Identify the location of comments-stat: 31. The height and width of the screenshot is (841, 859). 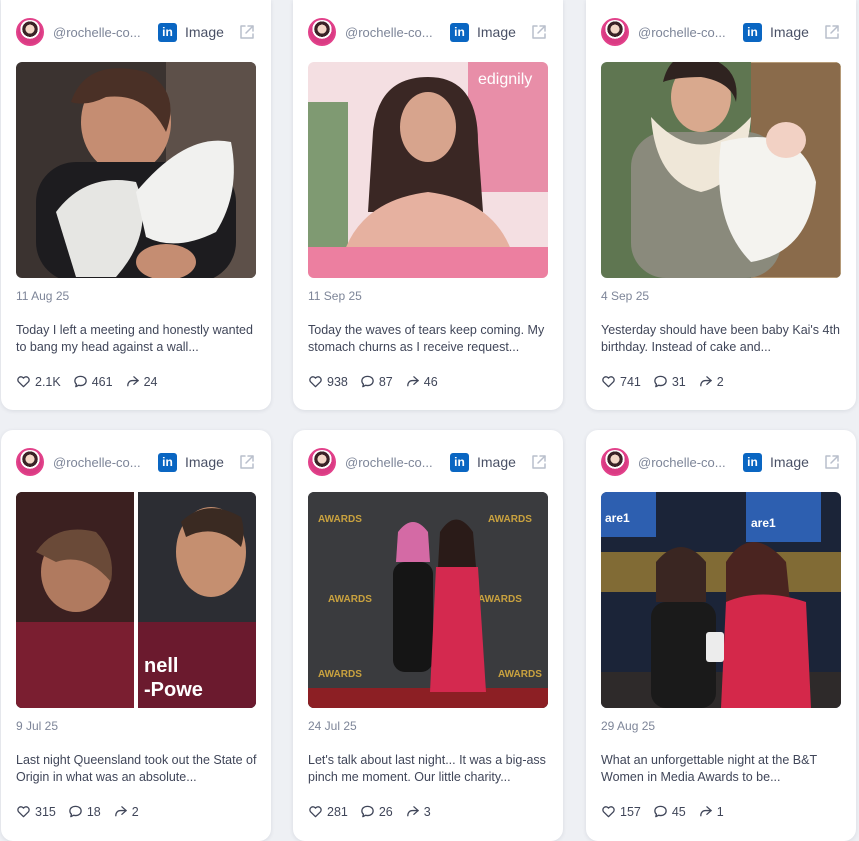
(669, 381).